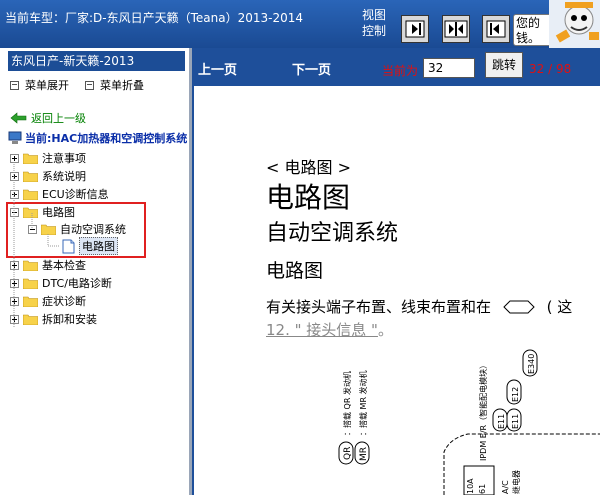 Image resolution: width=600 pixels, height=495 pixels. Describe the element at coordinates (515, 394) in the screenshot. I see `svg-text: E12` at that location.